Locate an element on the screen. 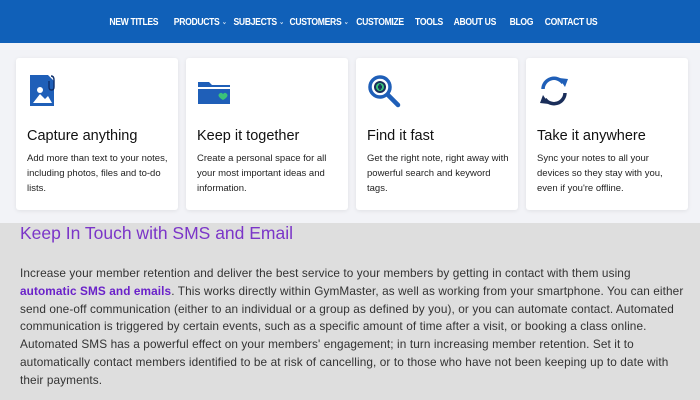 The width and height of the screenshot is (700, 400). folder-heart-icon is located at coordinates (214, 93).